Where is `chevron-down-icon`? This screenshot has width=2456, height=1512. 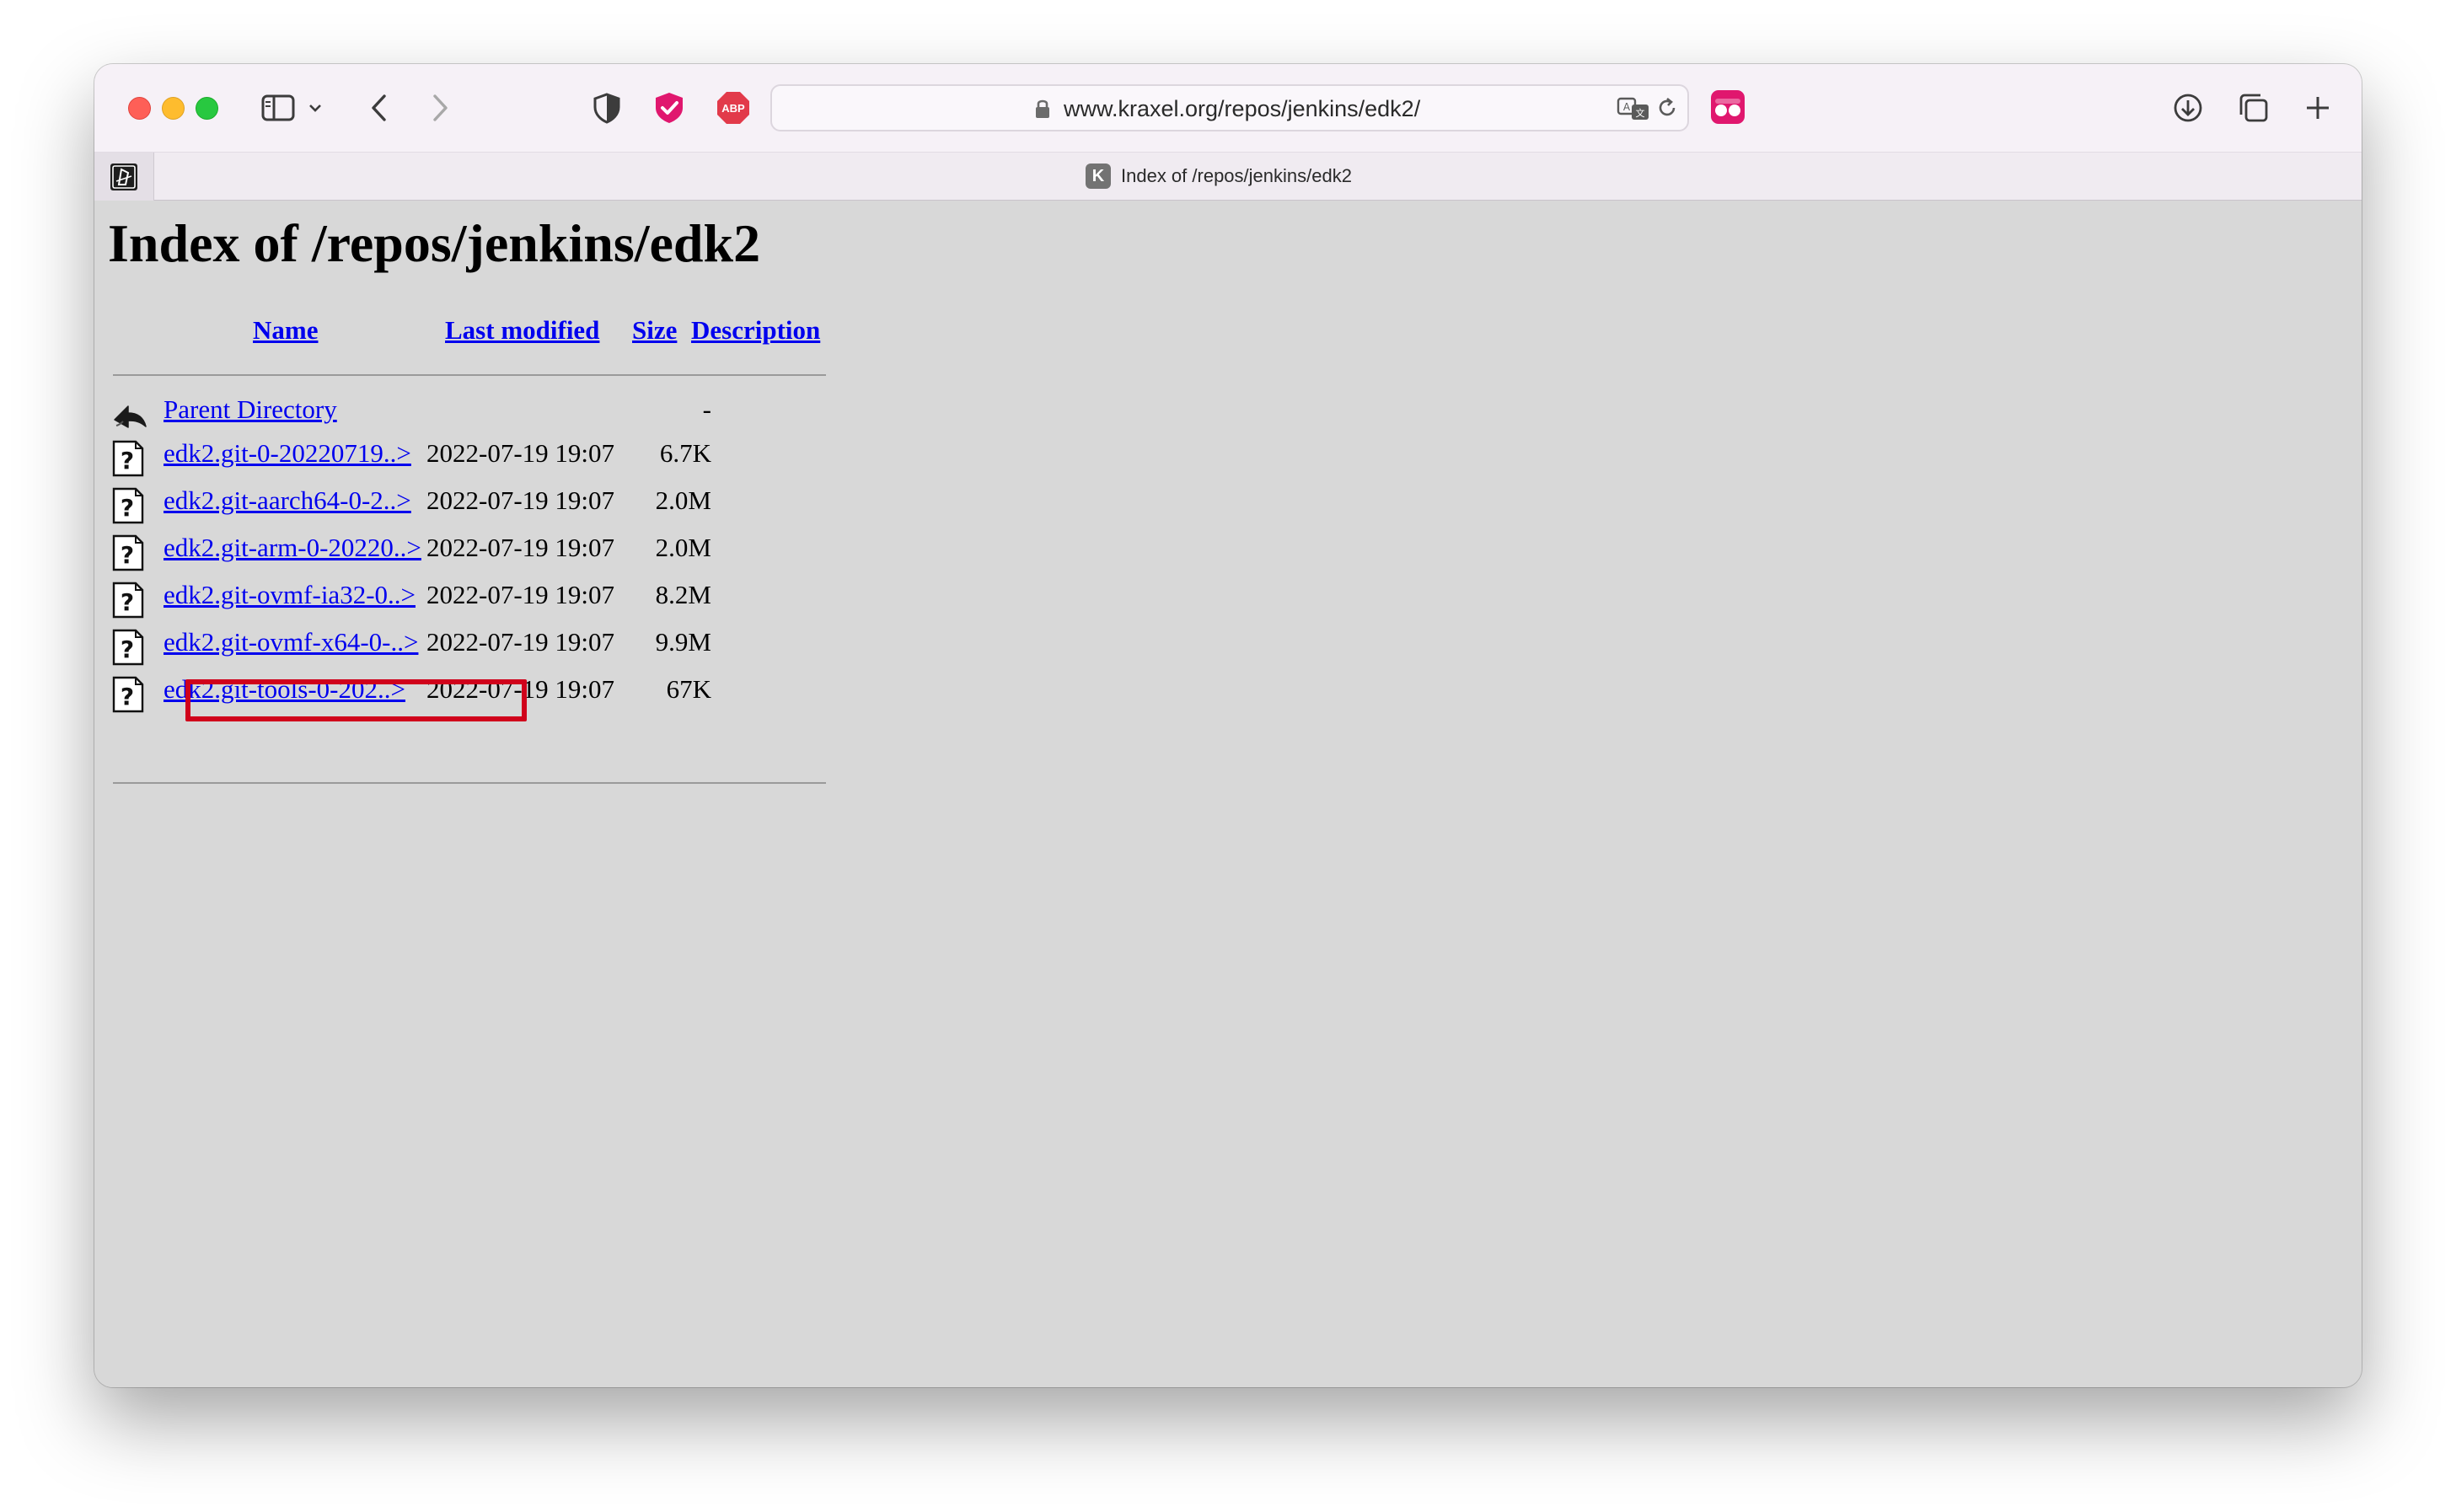 chevron-down-icon is located at coordinates (315, 108).